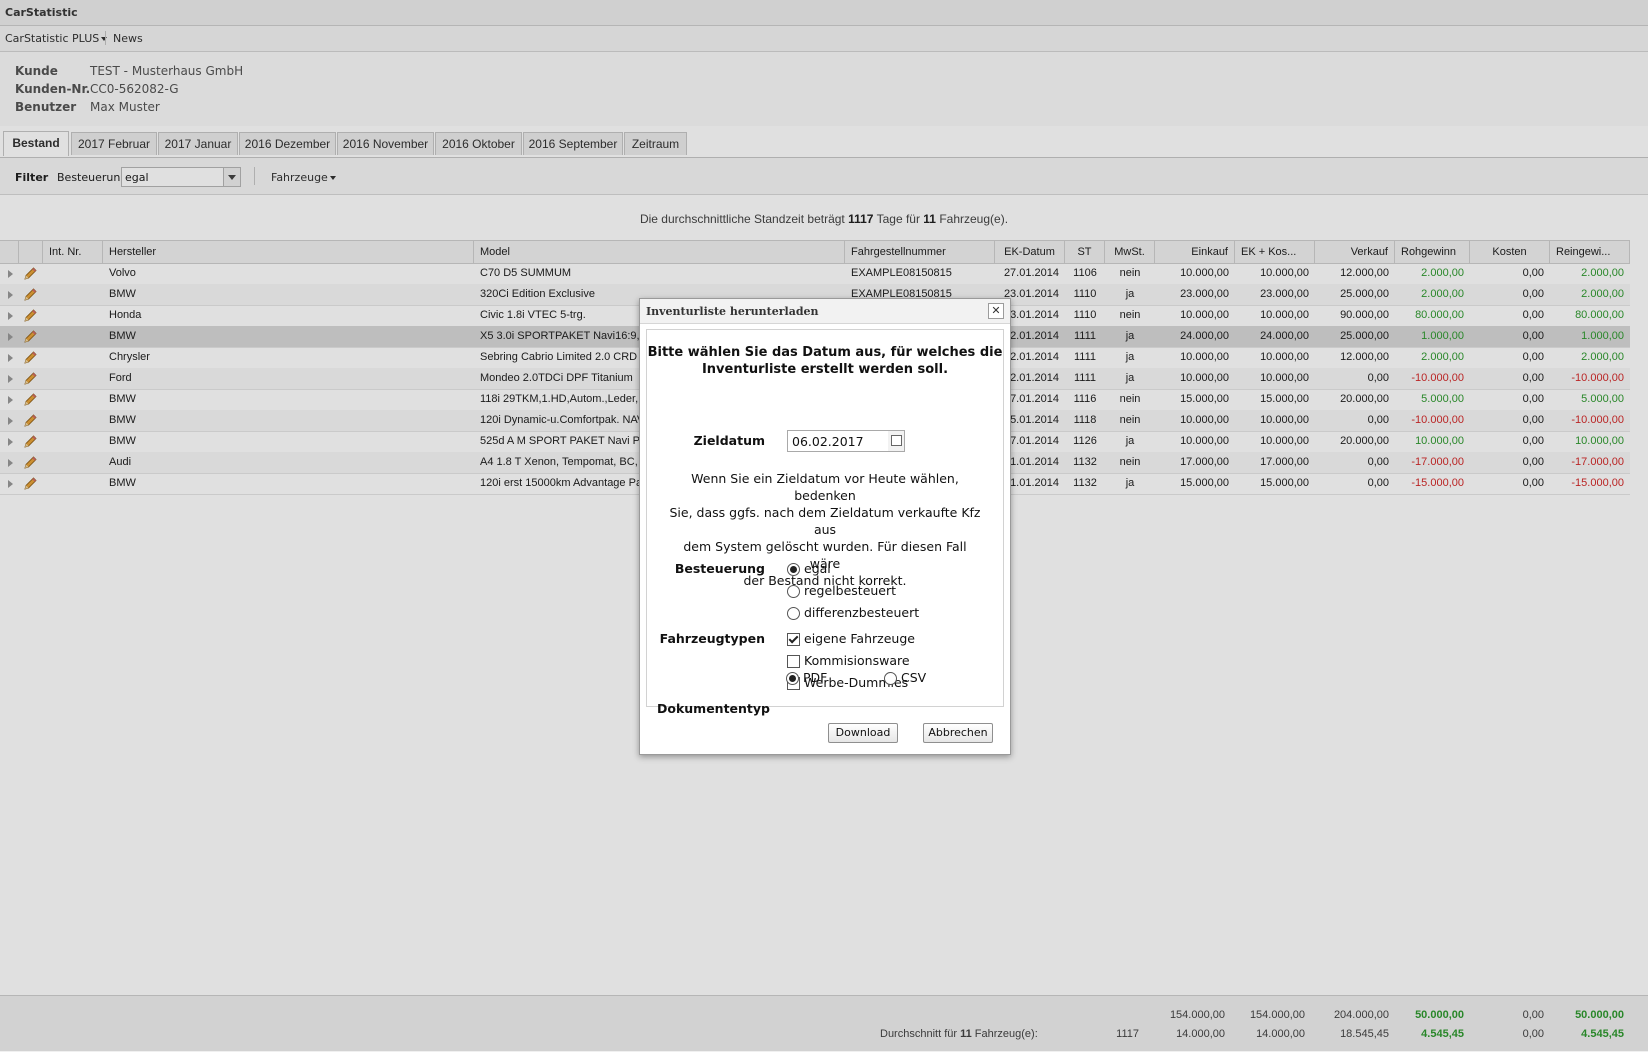 The width and height of the screenshot is (1648, 1052). Describe the element at coordinates (859, 638) in the screenshot. I see `option-label: eigene Fahrzeuge` at that location.